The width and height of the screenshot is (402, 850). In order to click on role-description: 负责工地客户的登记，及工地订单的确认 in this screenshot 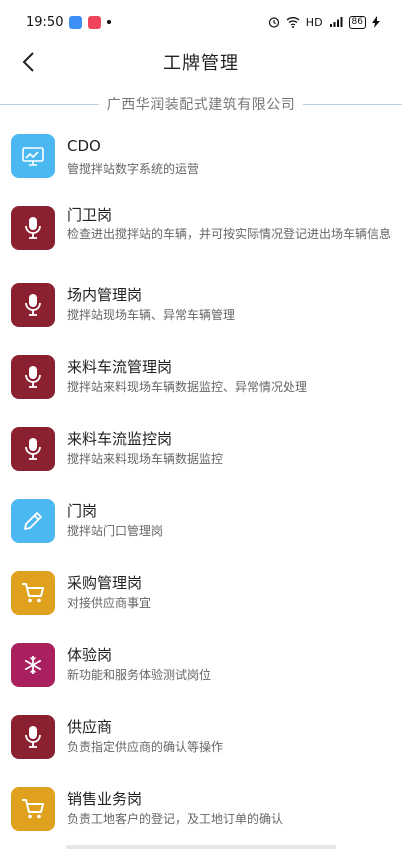, I will do `click(175, 819)`.